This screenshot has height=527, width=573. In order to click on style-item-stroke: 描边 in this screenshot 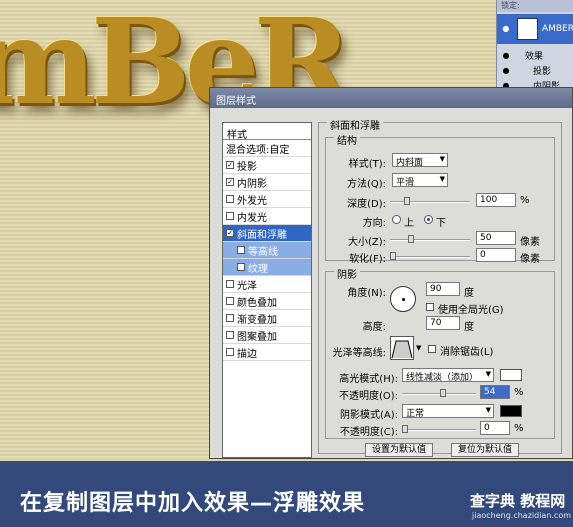, I will do `click(267, 352)`.